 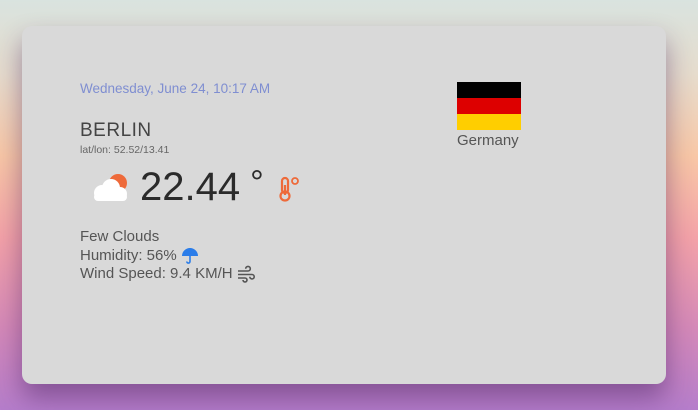 What do you see at coordinates (257, 182) in the screenshot?
I see `temperature-unit: °` at bounding box center [257, 182].